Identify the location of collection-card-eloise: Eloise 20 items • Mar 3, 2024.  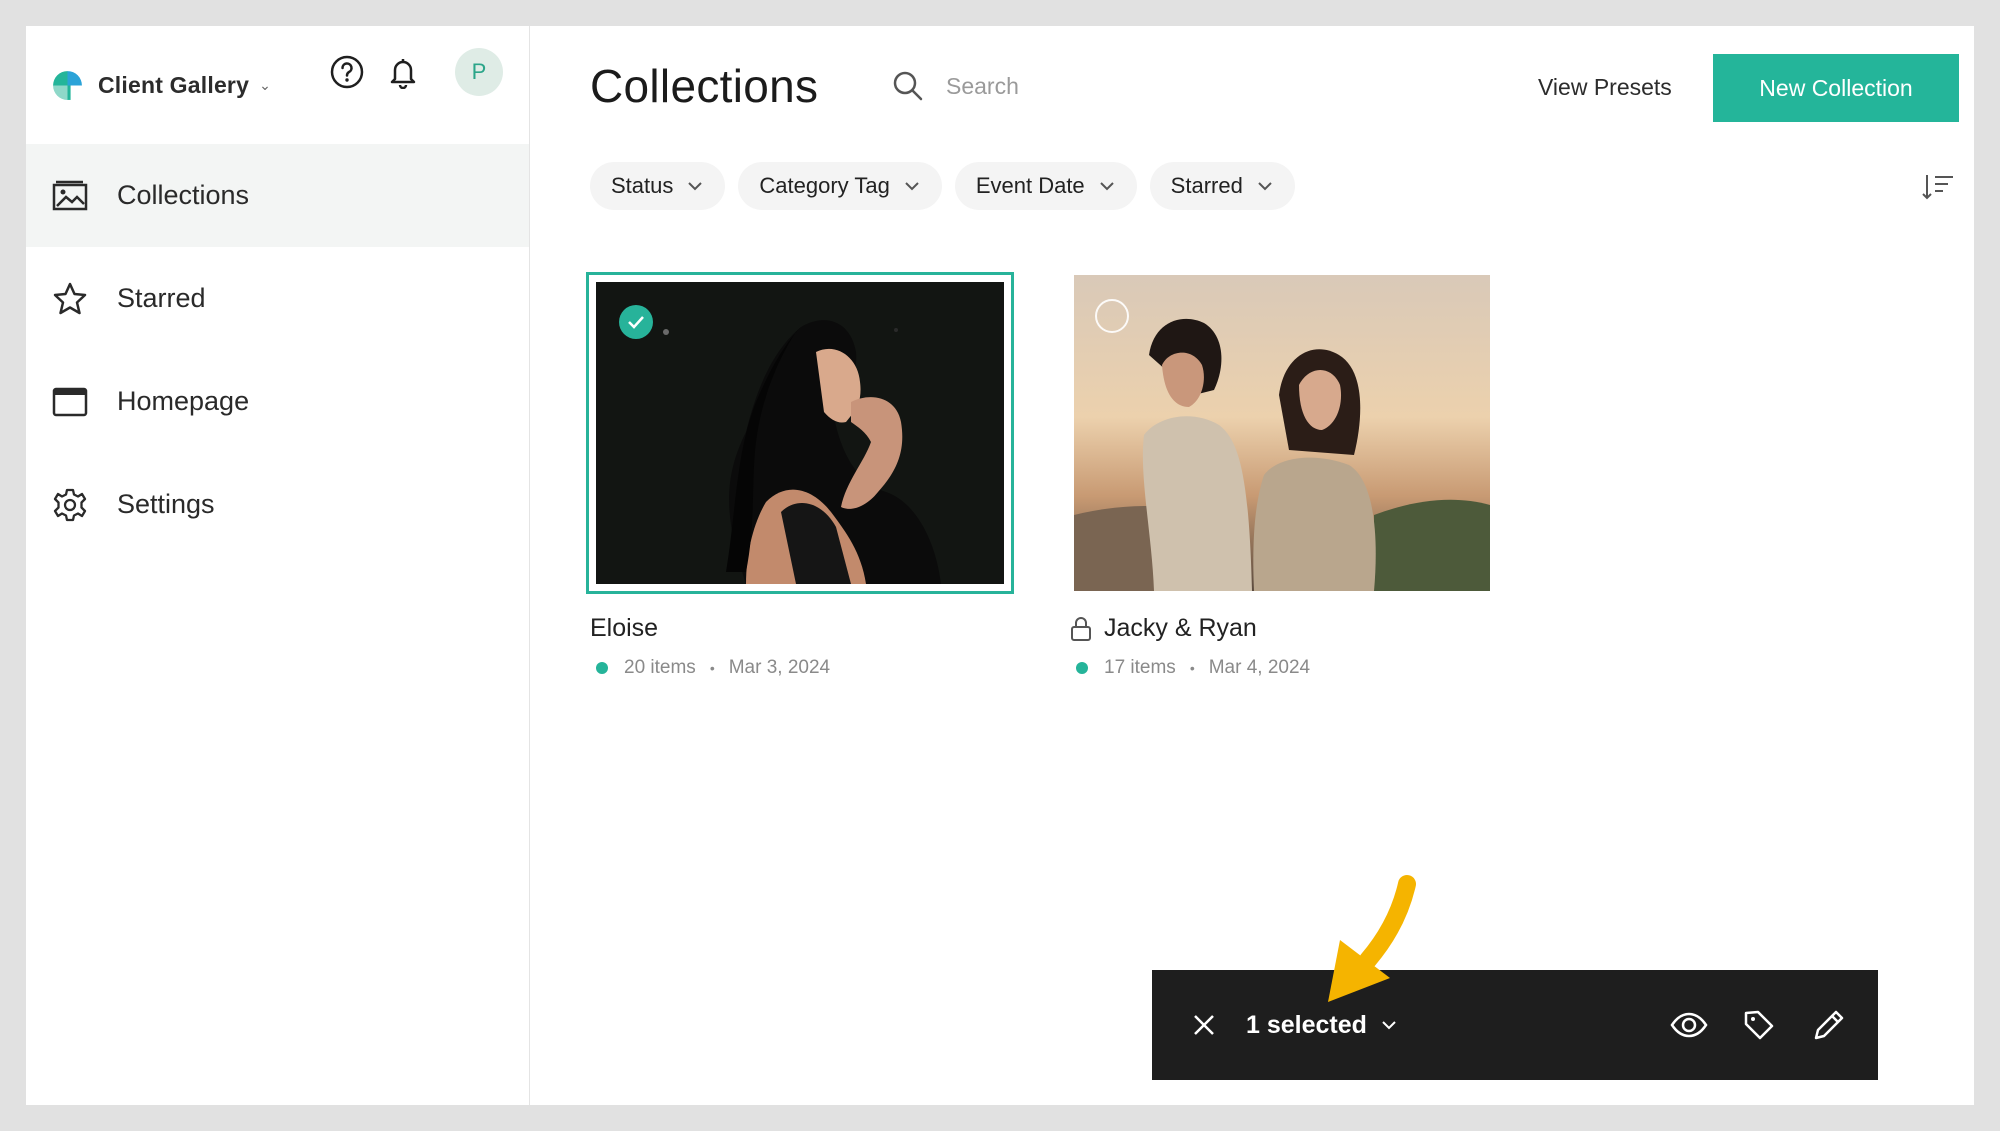
(800, 475).